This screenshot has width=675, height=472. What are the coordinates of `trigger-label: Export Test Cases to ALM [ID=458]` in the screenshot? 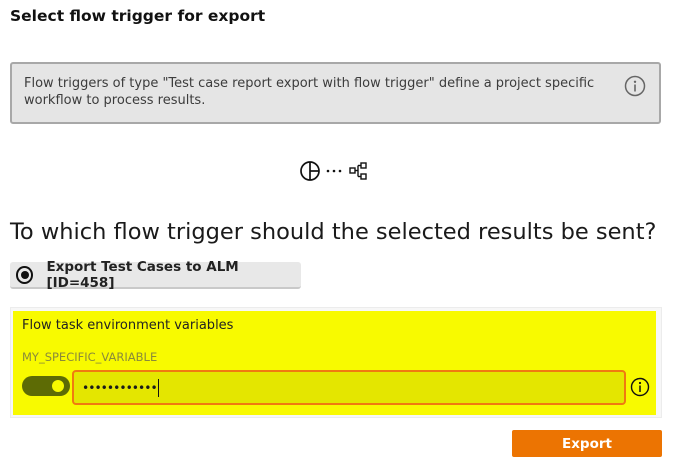 It's located at (142, 274).